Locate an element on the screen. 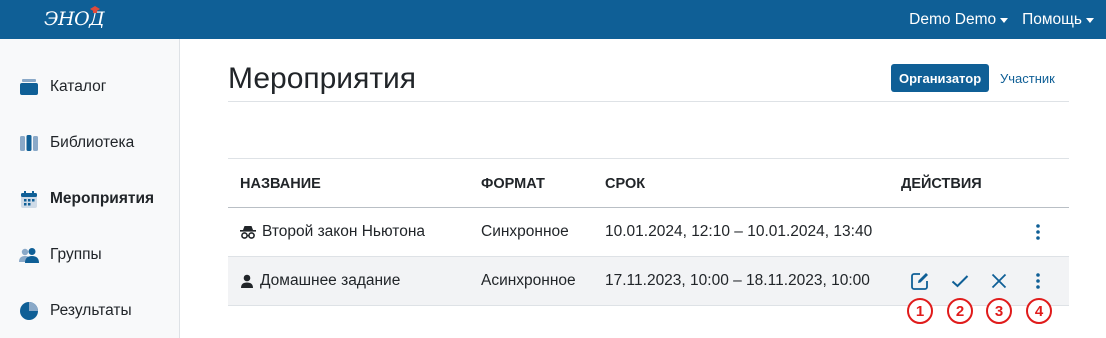 This screenshot has height=338, width=1106. close-icon is located at coordinates (999, 281).